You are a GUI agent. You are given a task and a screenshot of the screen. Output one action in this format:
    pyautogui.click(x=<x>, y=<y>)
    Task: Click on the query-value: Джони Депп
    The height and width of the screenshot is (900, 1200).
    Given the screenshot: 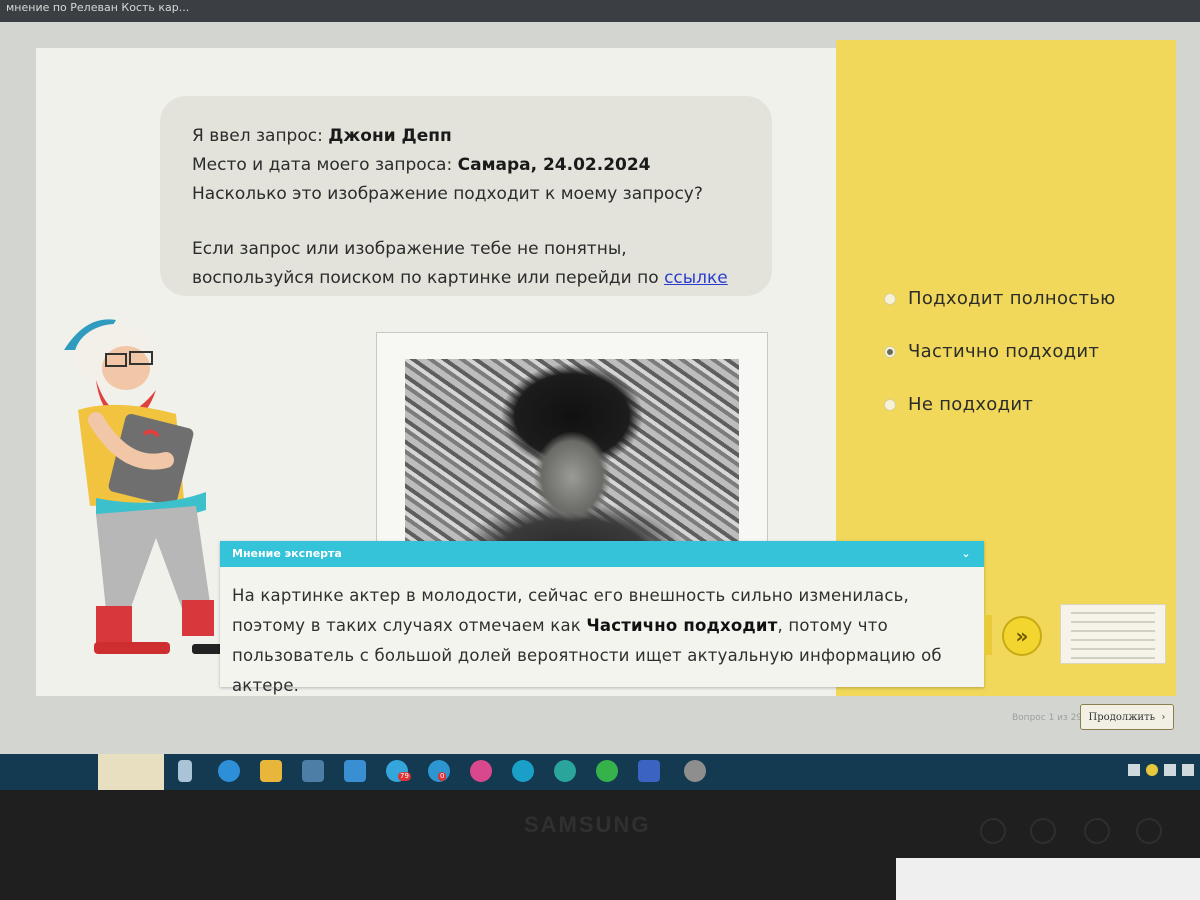 What is the action you would take?
    pyautogui.click(x=390, y=136)
    